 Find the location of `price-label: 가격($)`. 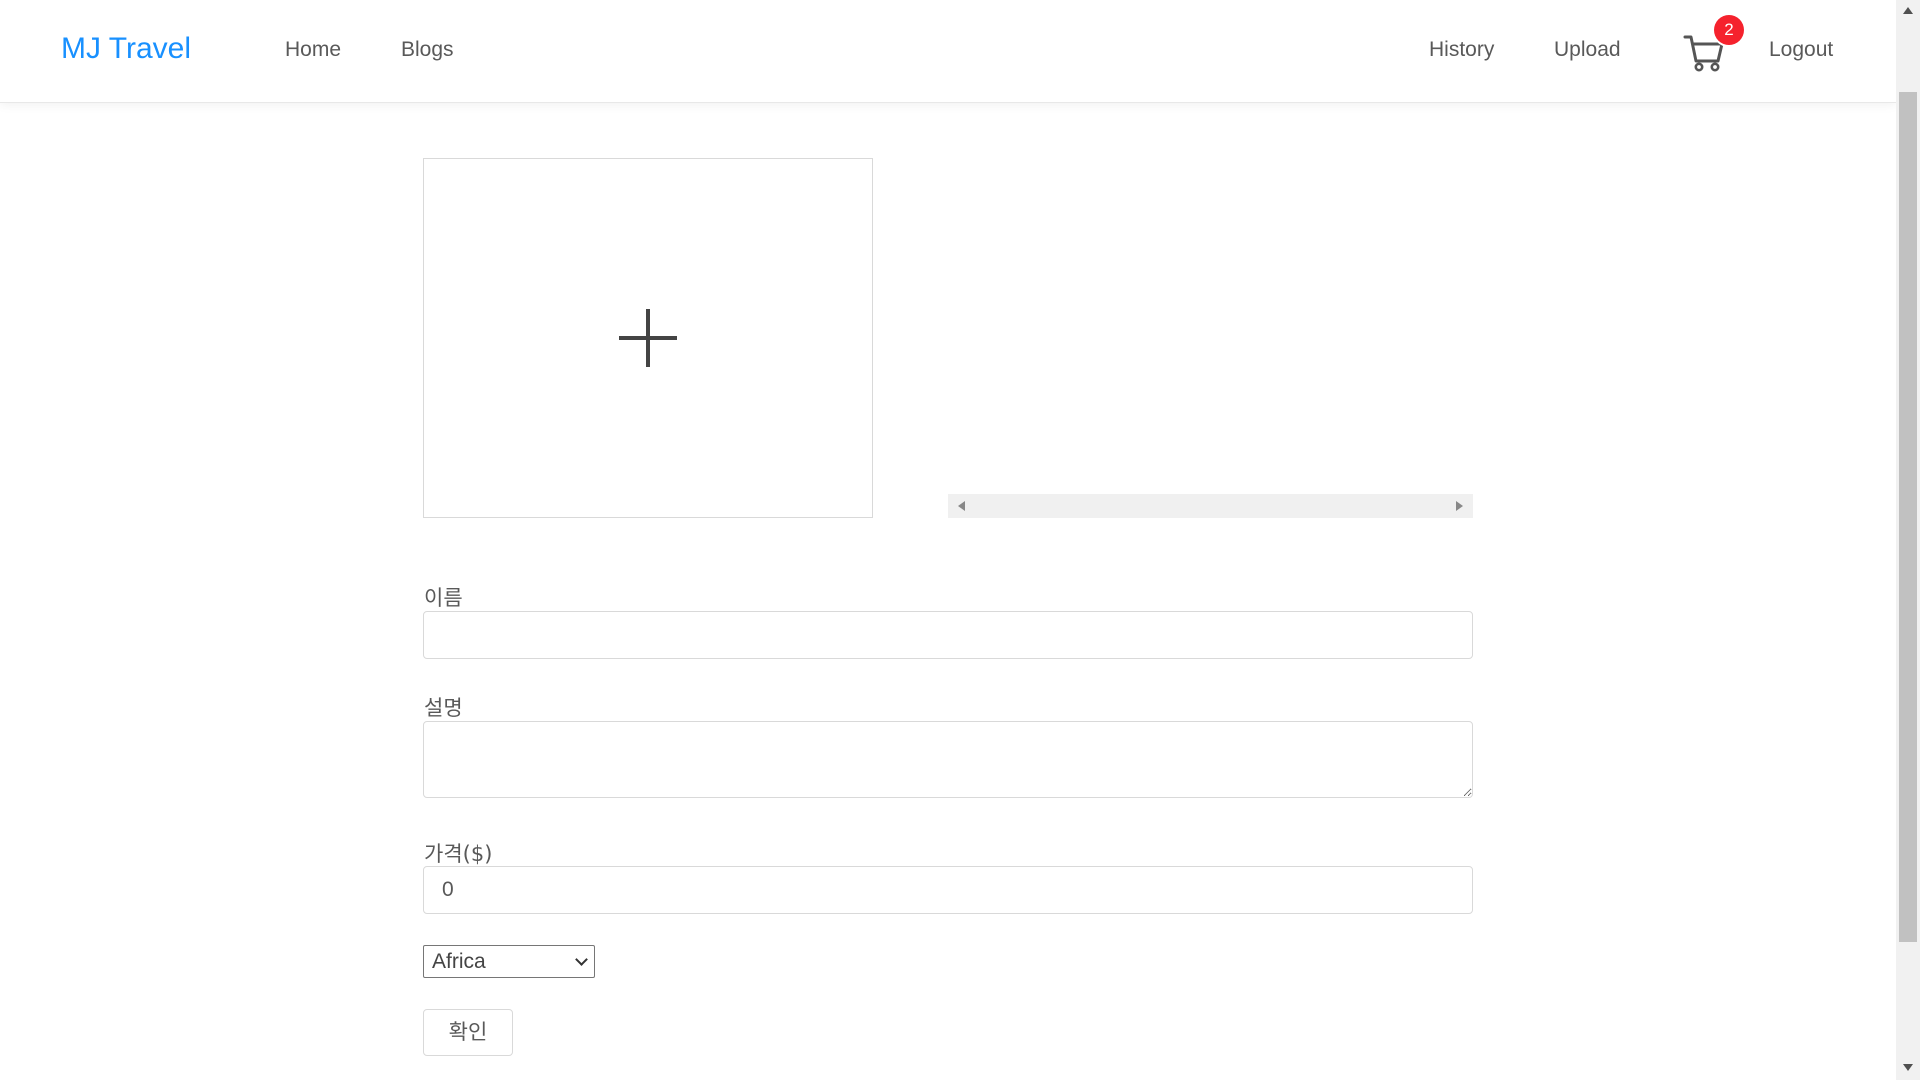

price-label: 가격($) is located at coordinates (458, 854).